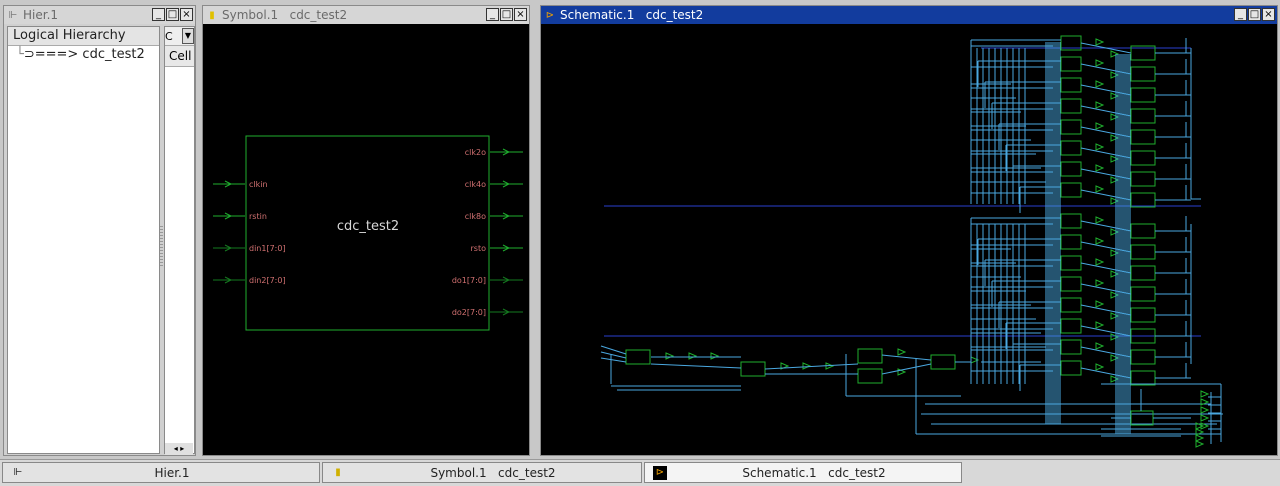 Image resolution: width=1280 pixels, height=486 pixels. I want to click on task-hier: ⊩ Hier.1, so click(161, 472).